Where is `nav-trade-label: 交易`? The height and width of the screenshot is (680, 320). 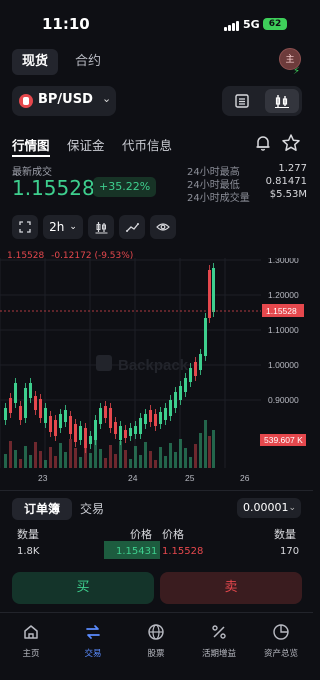 nav-trade-label: 交易 is located at coordinates (93, 654).